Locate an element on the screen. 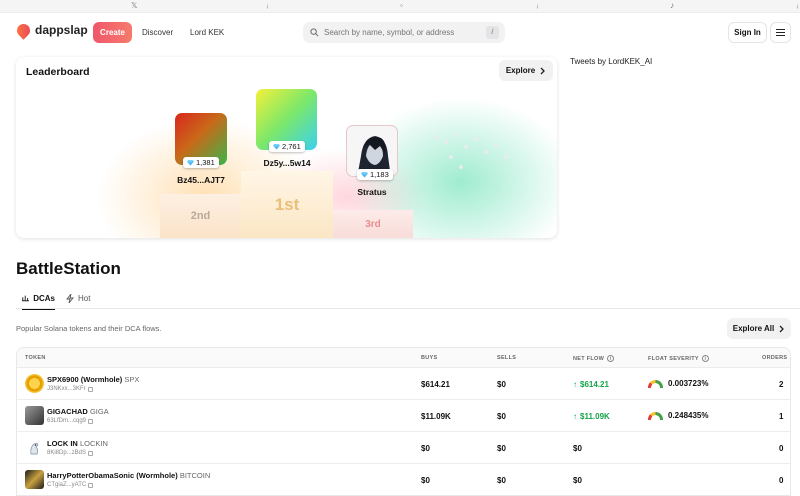 Image resolution: width=800 pixels, height=496 pixels. float-severity: 0.003723% is located at coordinates (678, 383).